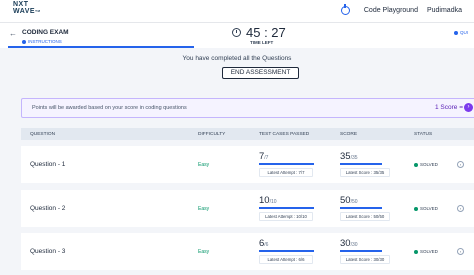 The height and width of the screenshot is (275, 474). Describe the element at coordinates (264, 200) in the screenshot. I see `tc-passed-value: 10` at that location.